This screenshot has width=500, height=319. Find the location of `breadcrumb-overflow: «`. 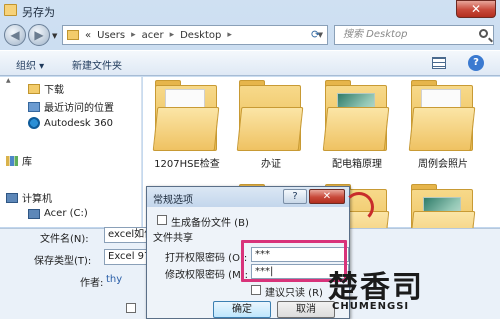

breadcrumb-overflow: « is located at coordinates (88, 35).